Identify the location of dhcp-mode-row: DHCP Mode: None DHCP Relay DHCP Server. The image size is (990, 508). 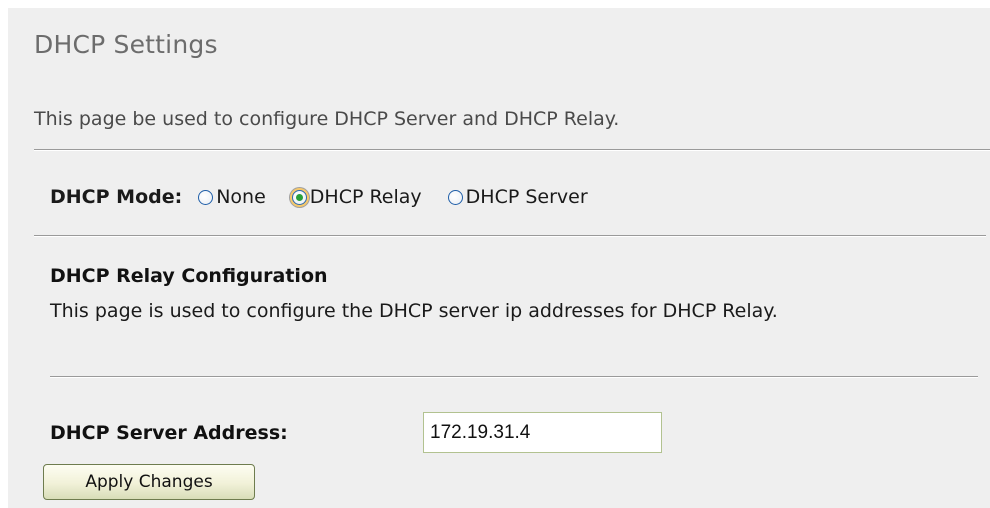
(332, 197).